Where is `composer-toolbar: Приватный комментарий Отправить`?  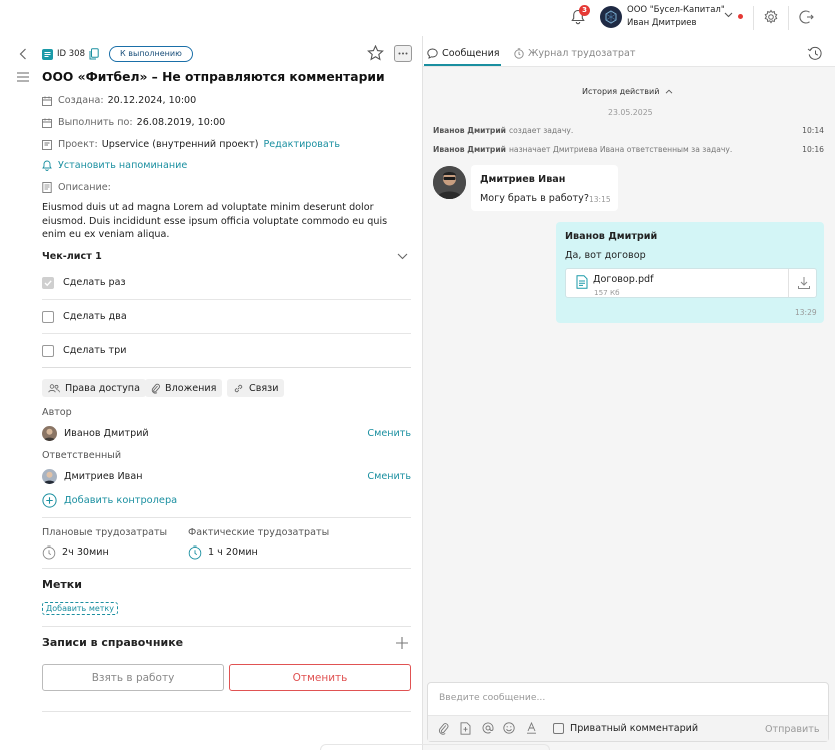 composer-toolbar: Приватный комментарий Отправить is located at coordinates (628, 728).